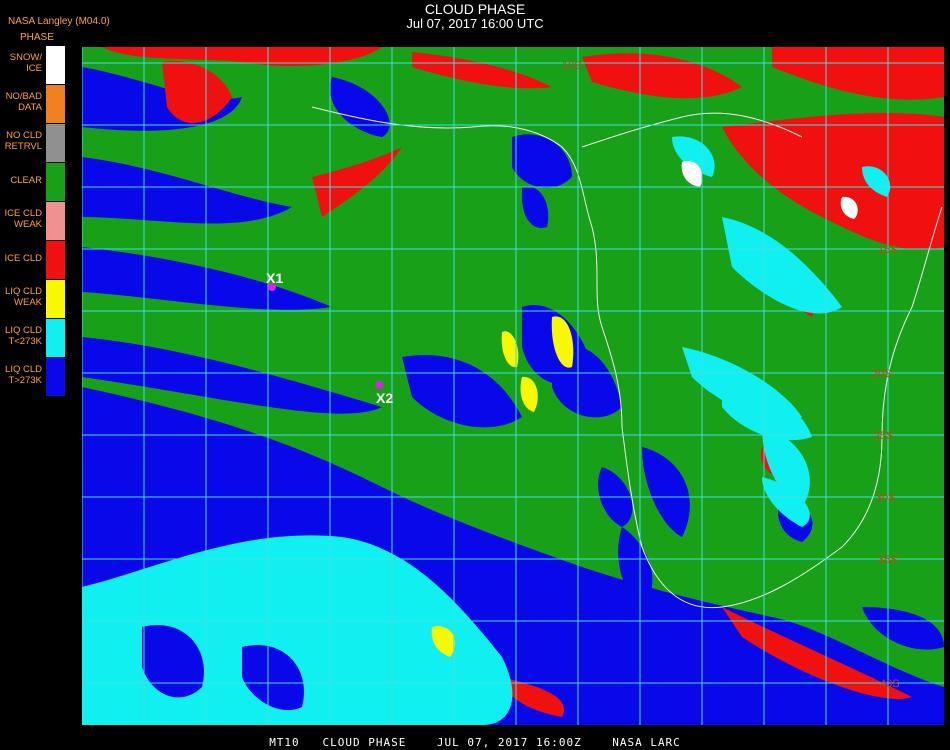 Image resolution: width=950 pixels, height=750 pixels. What do you see at coordinates (475, 9) in the screenshot?
I see `page-title: CLOUD PHASE` at bounding box center [475, 9].